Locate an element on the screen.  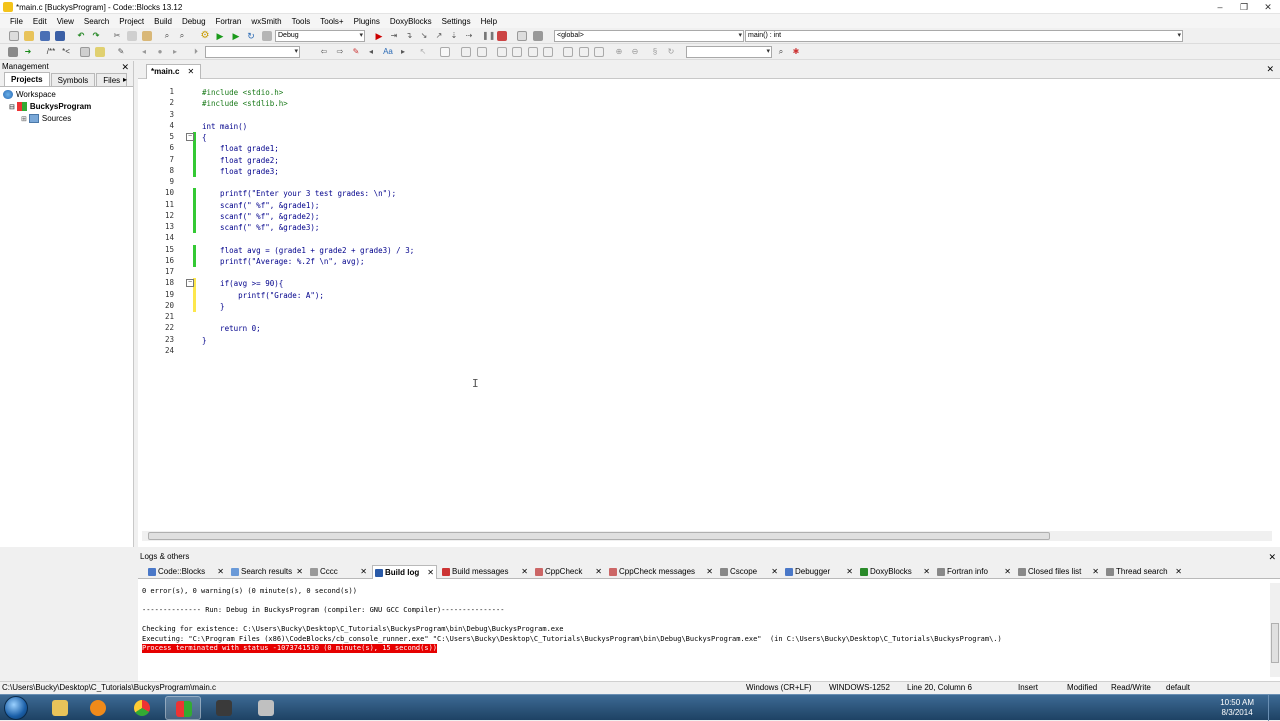
step-out-icon: ↗ is located at coordinates (439, 36).